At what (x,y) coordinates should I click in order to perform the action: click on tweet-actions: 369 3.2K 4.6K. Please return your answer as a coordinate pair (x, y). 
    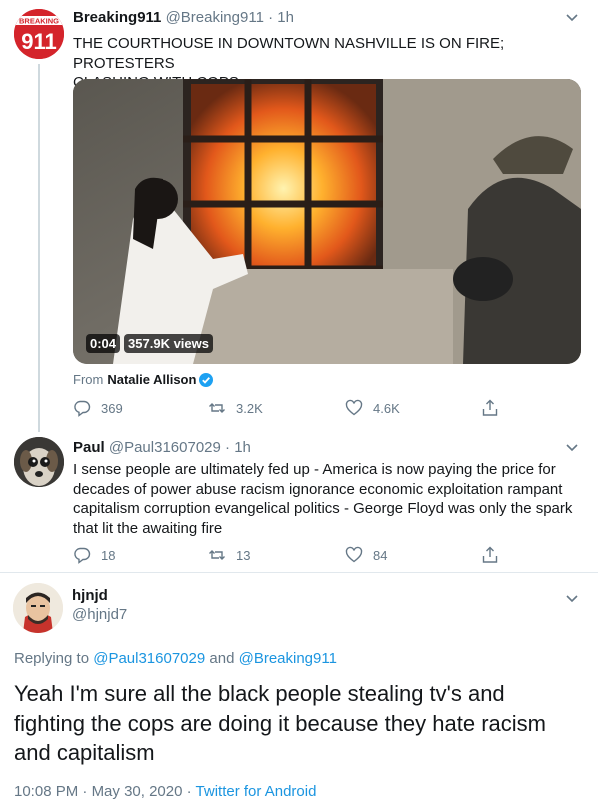
    Looking at the image, I should click on (288, 409).